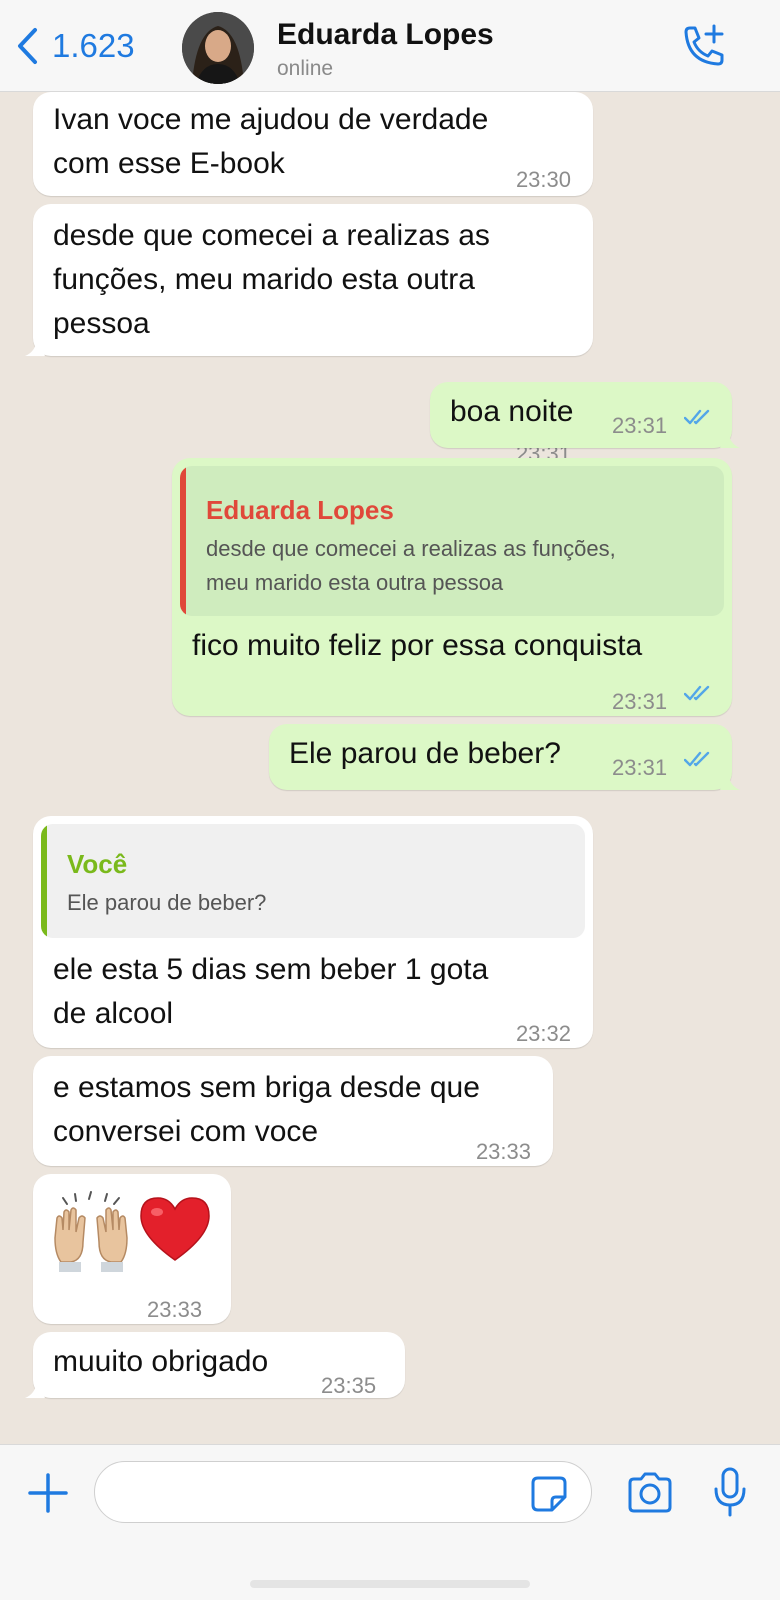  I want to click on message-input-bar, so click(390, 1522).